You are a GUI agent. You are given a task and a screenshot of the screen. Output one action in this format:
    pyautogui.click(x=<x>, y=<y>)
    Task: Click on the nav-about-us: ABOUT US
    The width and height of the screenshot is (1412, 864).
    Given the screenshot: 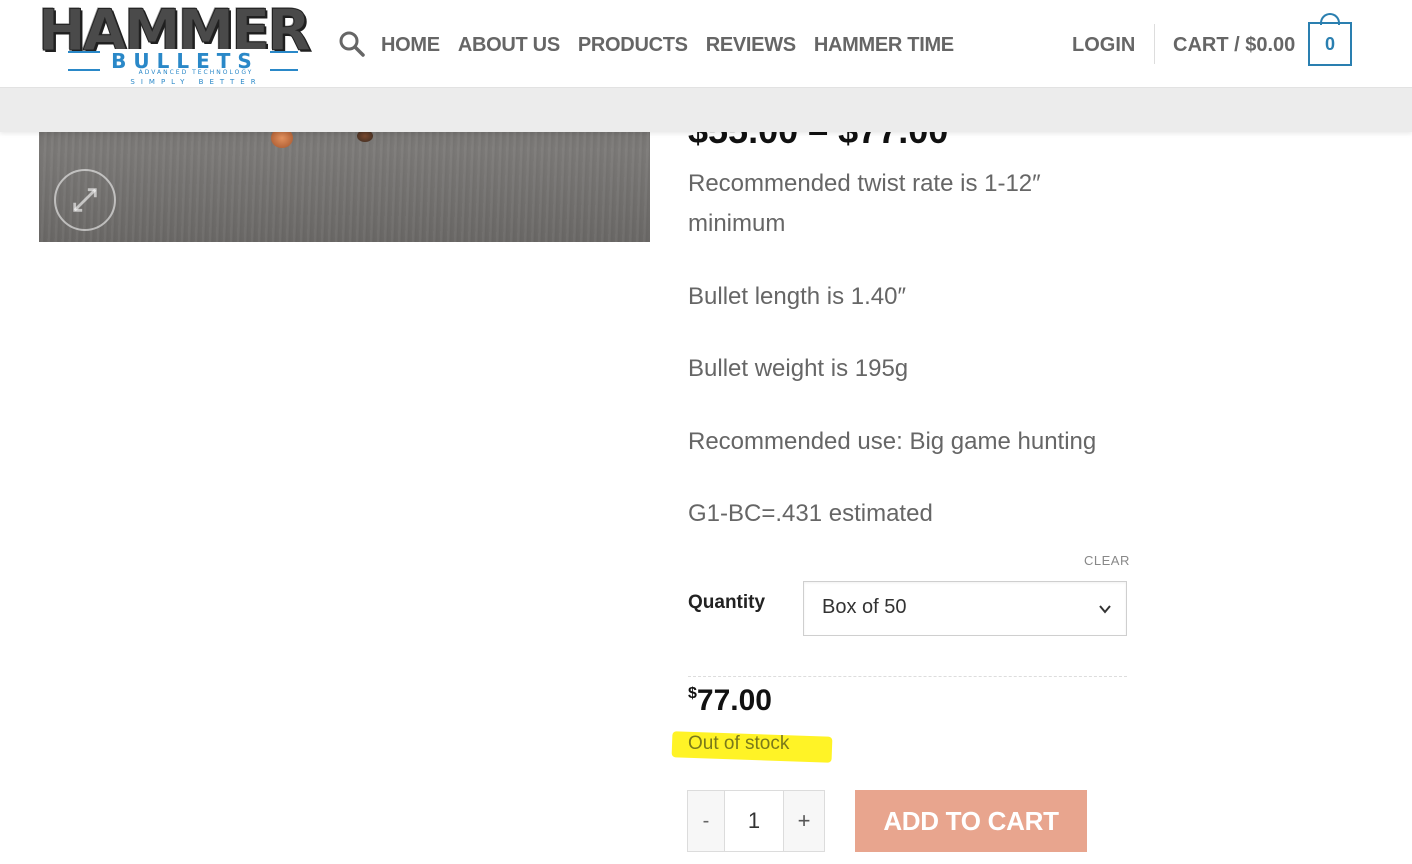 What is the action you would take?
    pyautogui.click(x=509, y=45)
    